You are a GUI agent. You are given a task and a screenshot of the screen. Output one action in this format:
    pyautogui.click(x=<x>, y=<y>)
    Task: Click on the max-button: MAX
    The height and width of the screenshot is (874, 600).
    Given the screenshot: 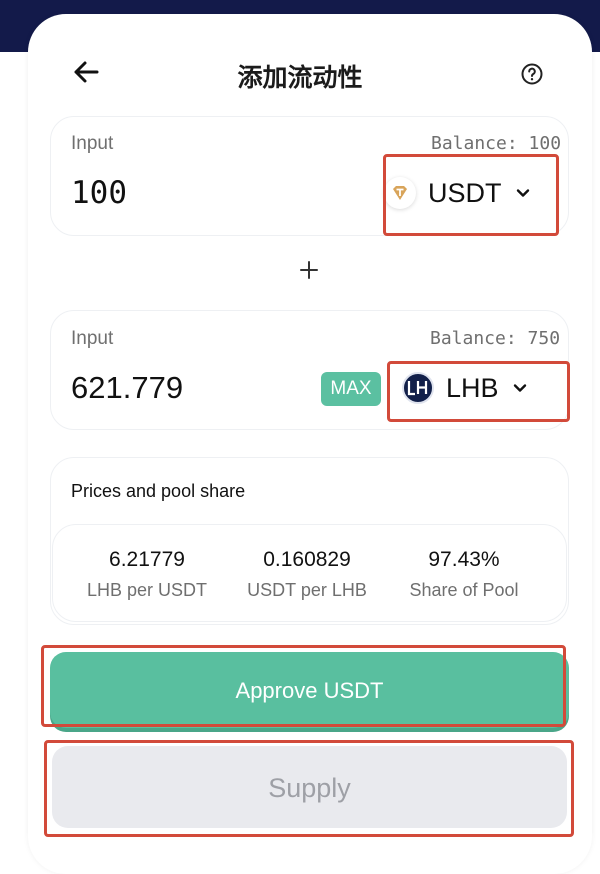 What is the action you would take?
    pyautogui.click(x=351, y=389)
    